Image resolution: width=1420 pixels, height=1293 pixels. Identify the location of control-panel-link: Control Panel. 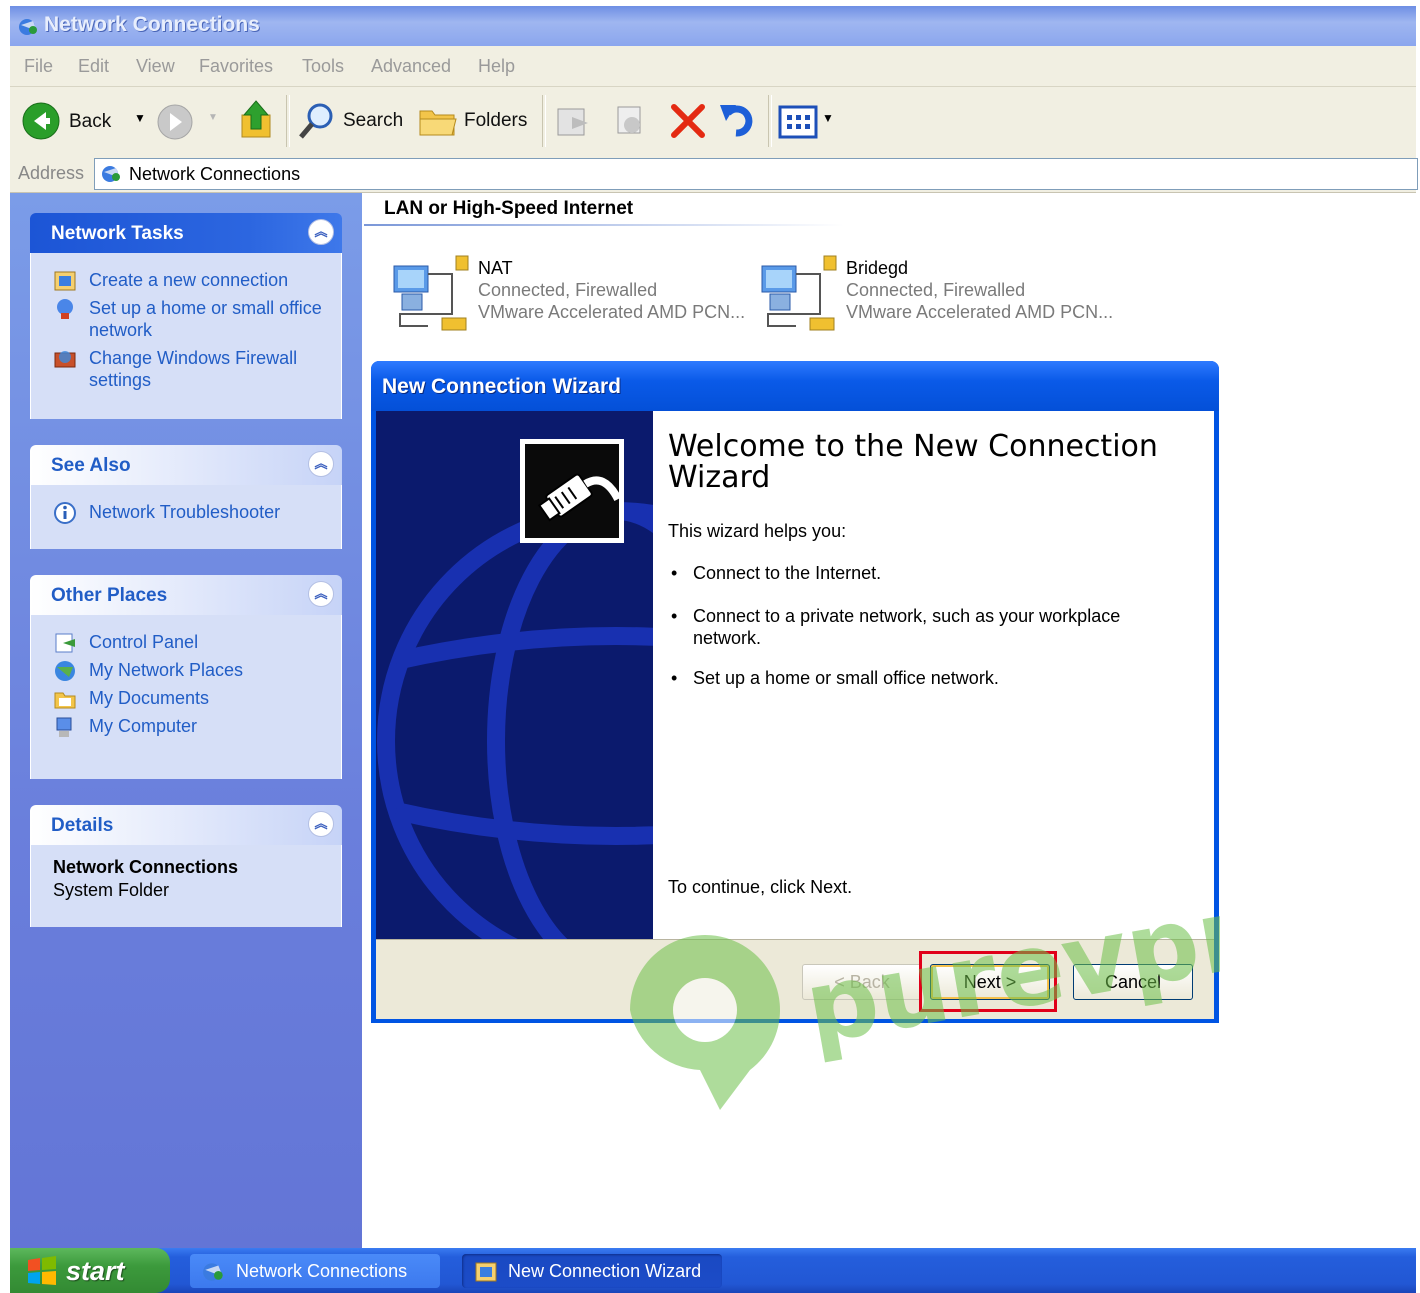
(191, 642).